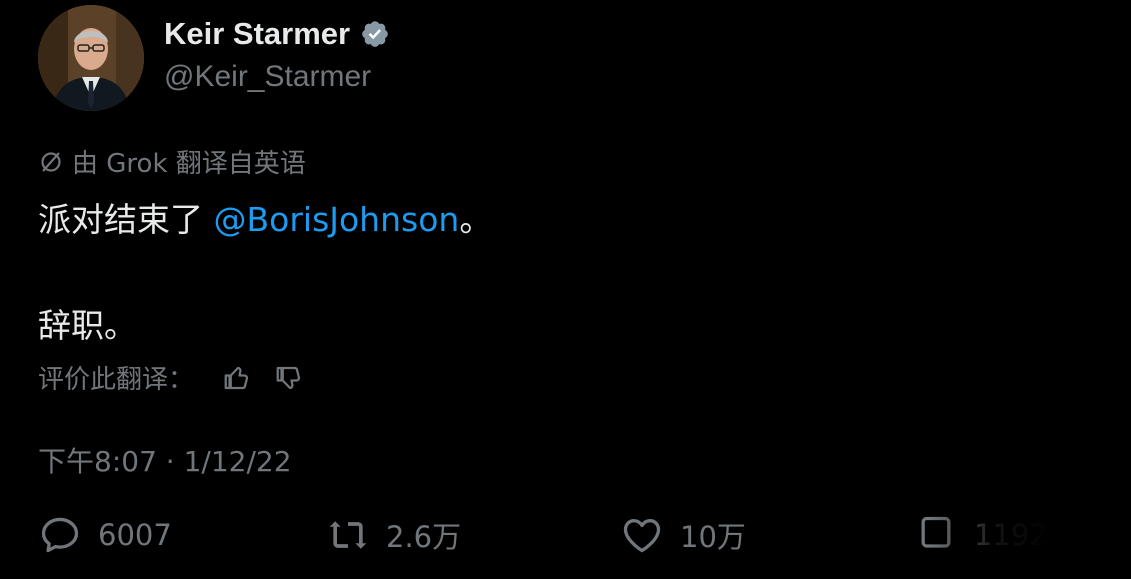  I want to click on translation-note: 由 Grok 翻译自英语, so click(172, 161).